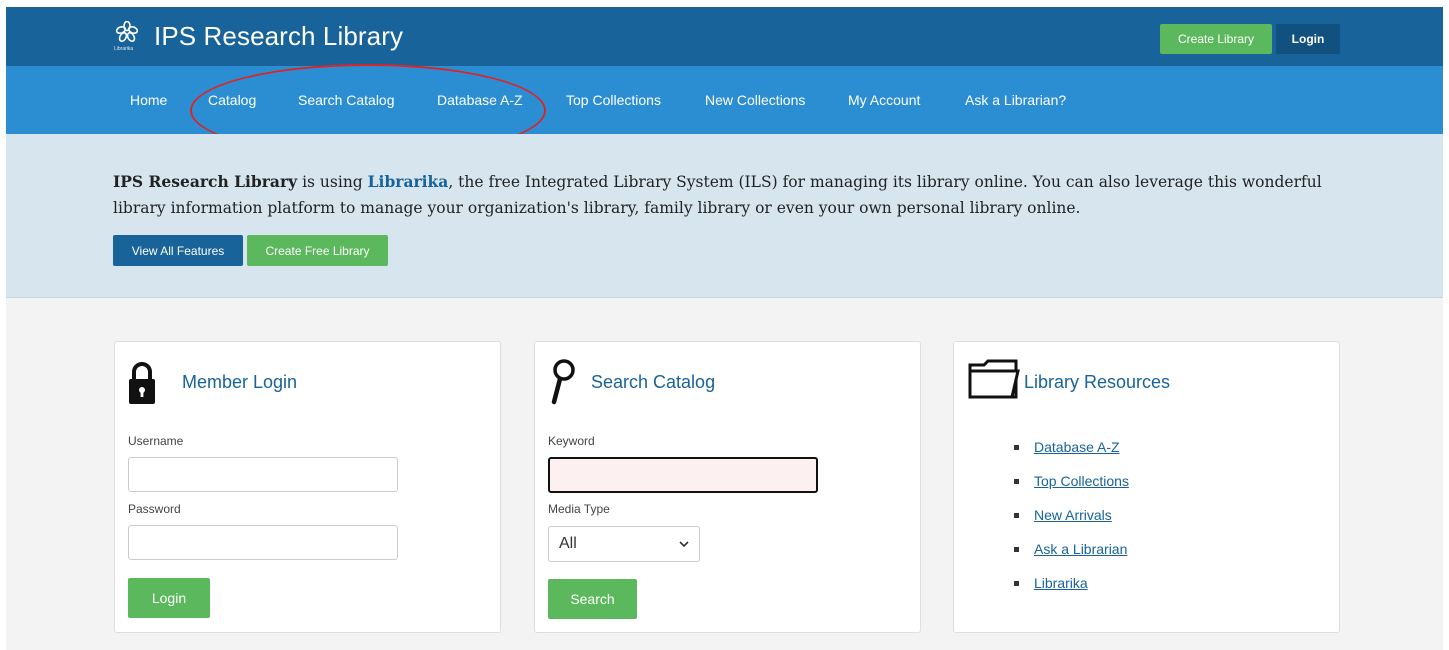 This screenshot has width=1449, height=650. Describe the element at coordinates (156, 441) in the screenshot. I see `username-label: Username` at that location.